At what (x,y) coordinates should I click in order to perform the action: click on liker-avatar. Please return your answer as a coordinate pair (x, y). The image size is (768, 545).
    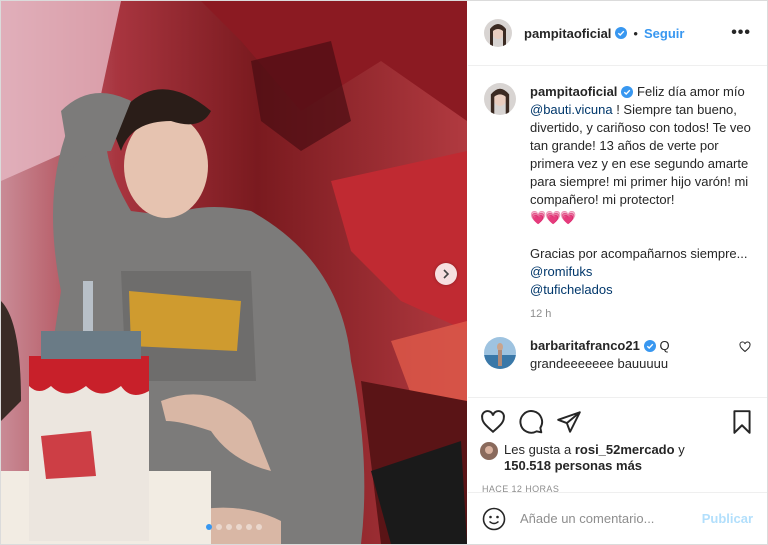
    Looking at the image, I should click on (489, 451).